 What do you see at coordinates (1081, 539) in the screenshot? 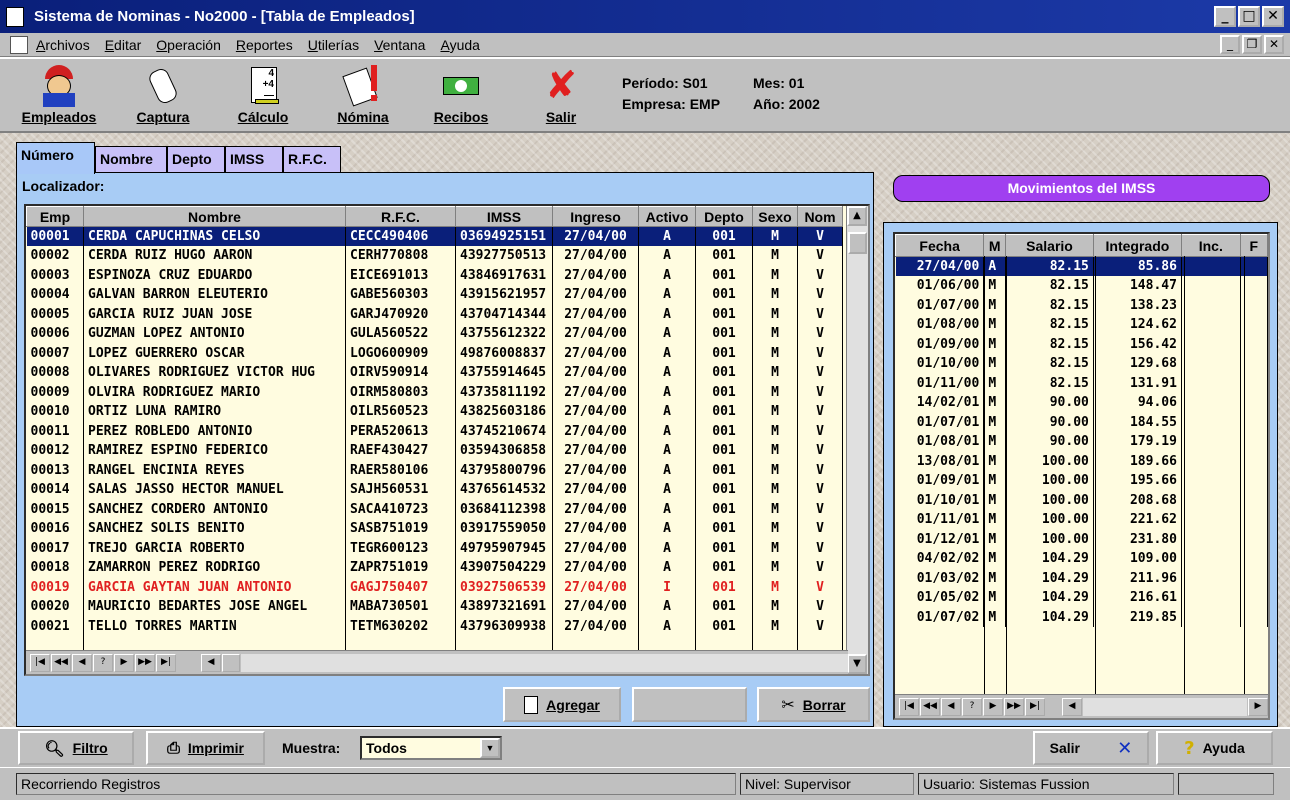
I see `imss-row: 01/12/01 M 100.00 231.80` at bounding box center [1081, 539].